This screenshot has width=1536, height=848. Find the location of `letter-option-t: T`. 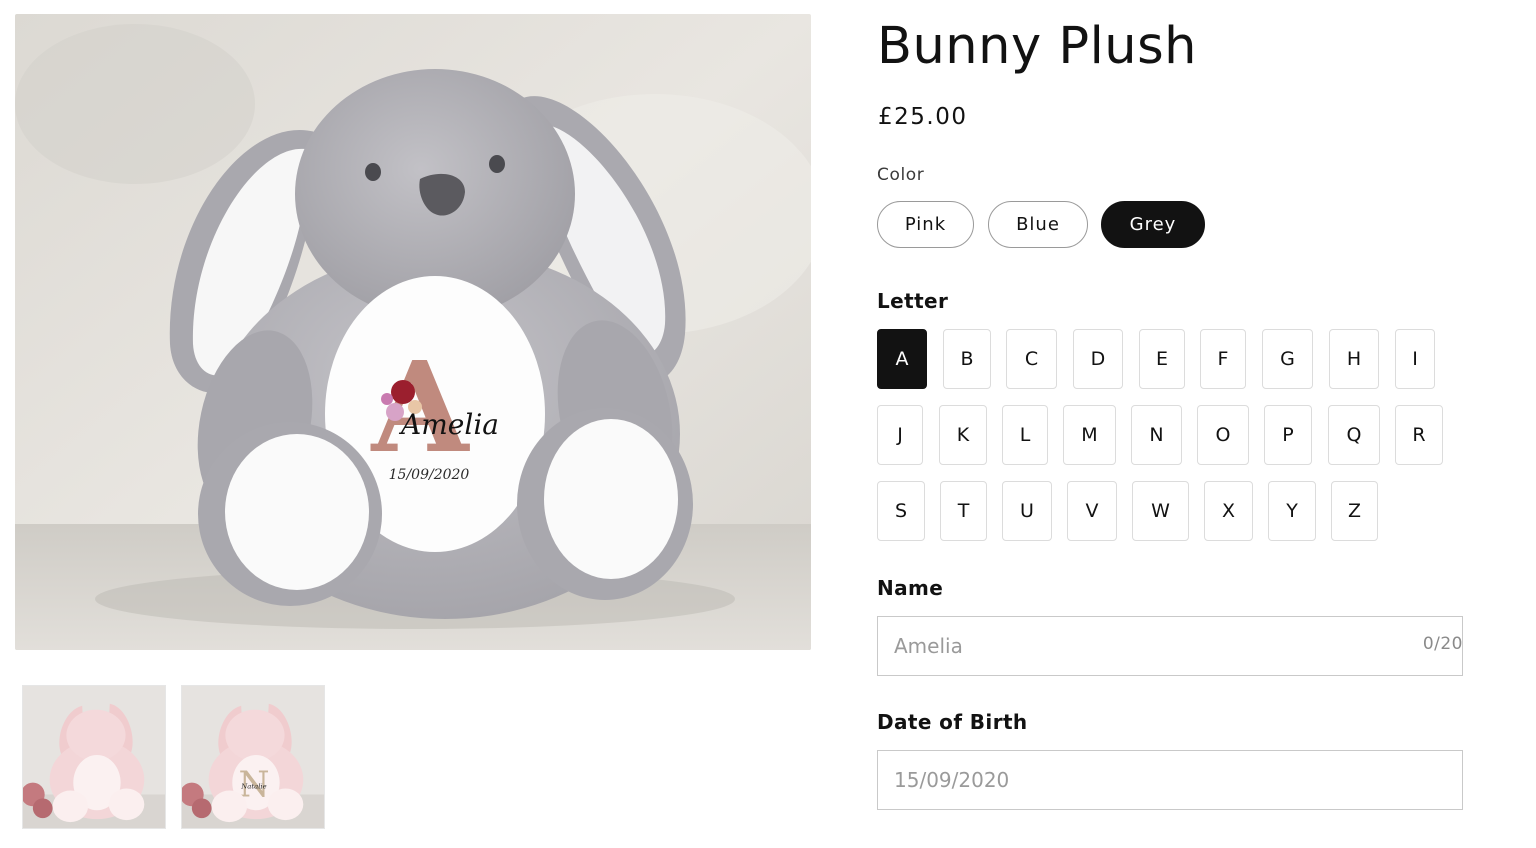

letter-option-t: T is located at coordinates (963, 511).